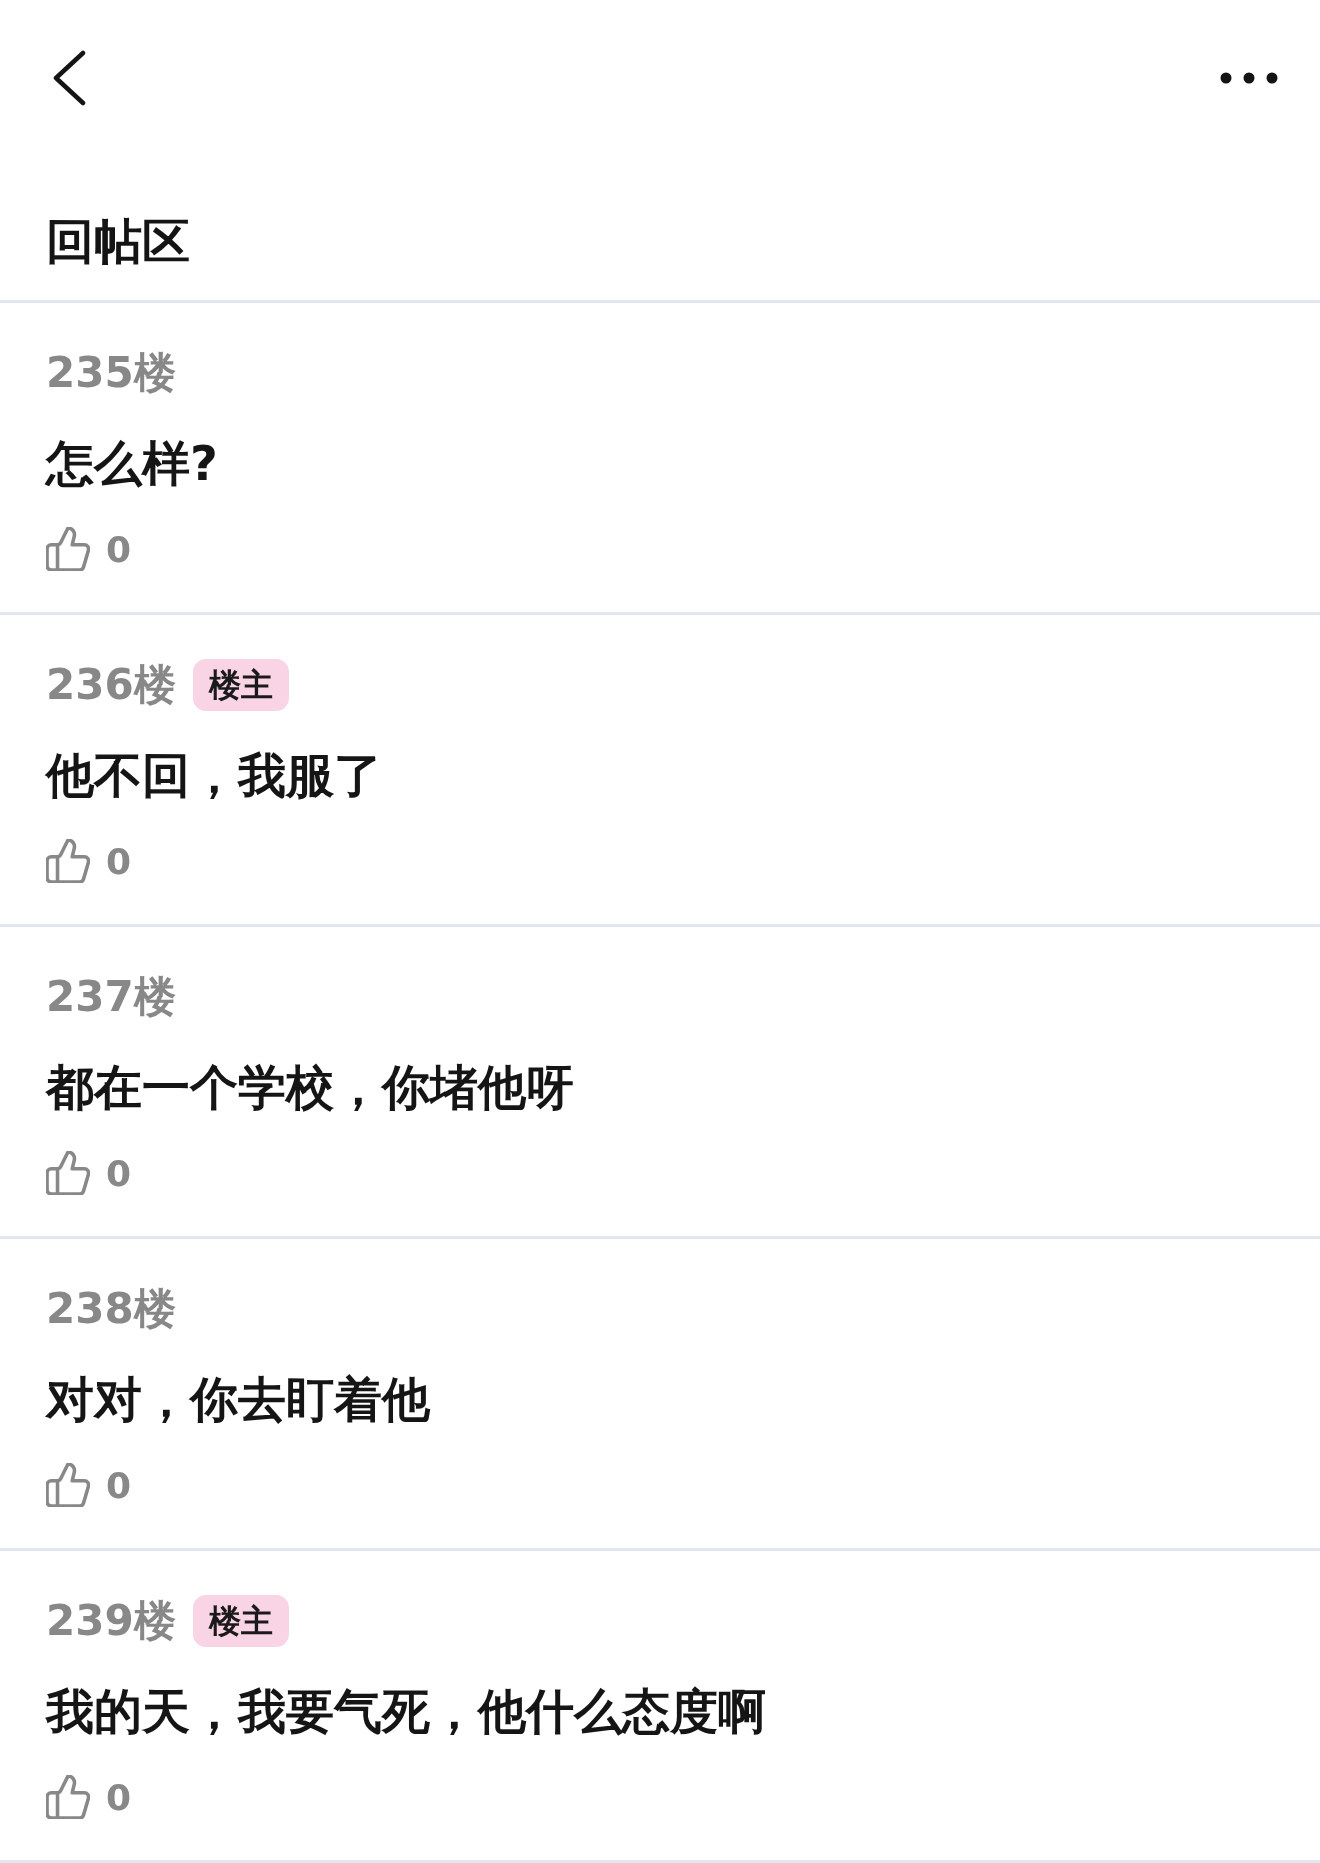  What do you see at coordinates (310, 1087) in the screenshot?
I see `reply-text: 都在一个学校，你堵他呀` at bounding box center [310, 1087].